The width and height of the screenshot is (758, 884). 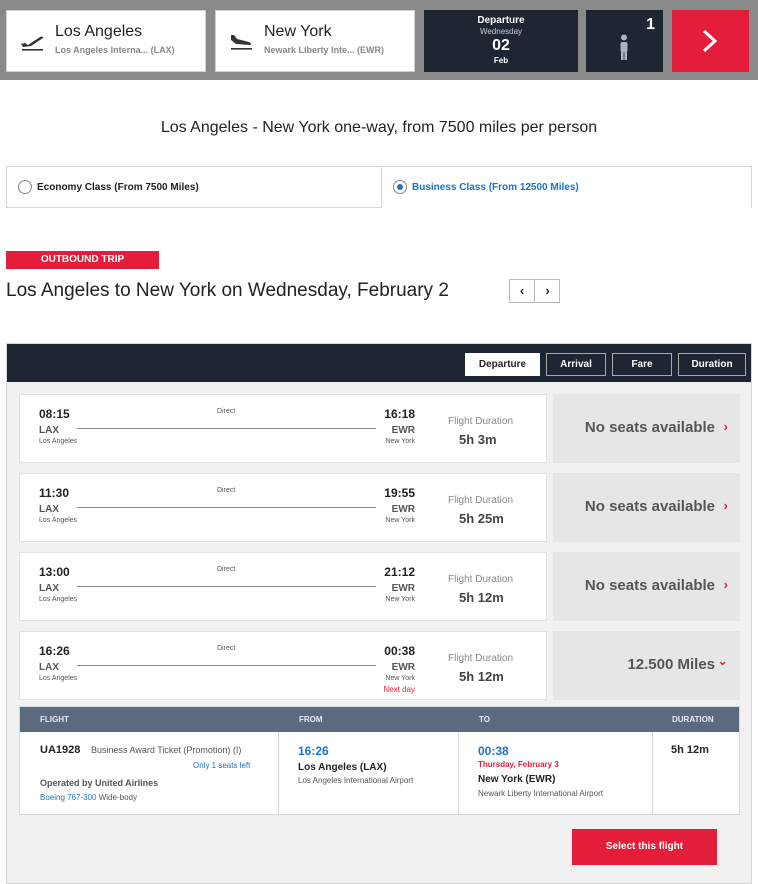 I want to click on to-airport: Newark Liberty International Airport, so click(x=540, y=793).